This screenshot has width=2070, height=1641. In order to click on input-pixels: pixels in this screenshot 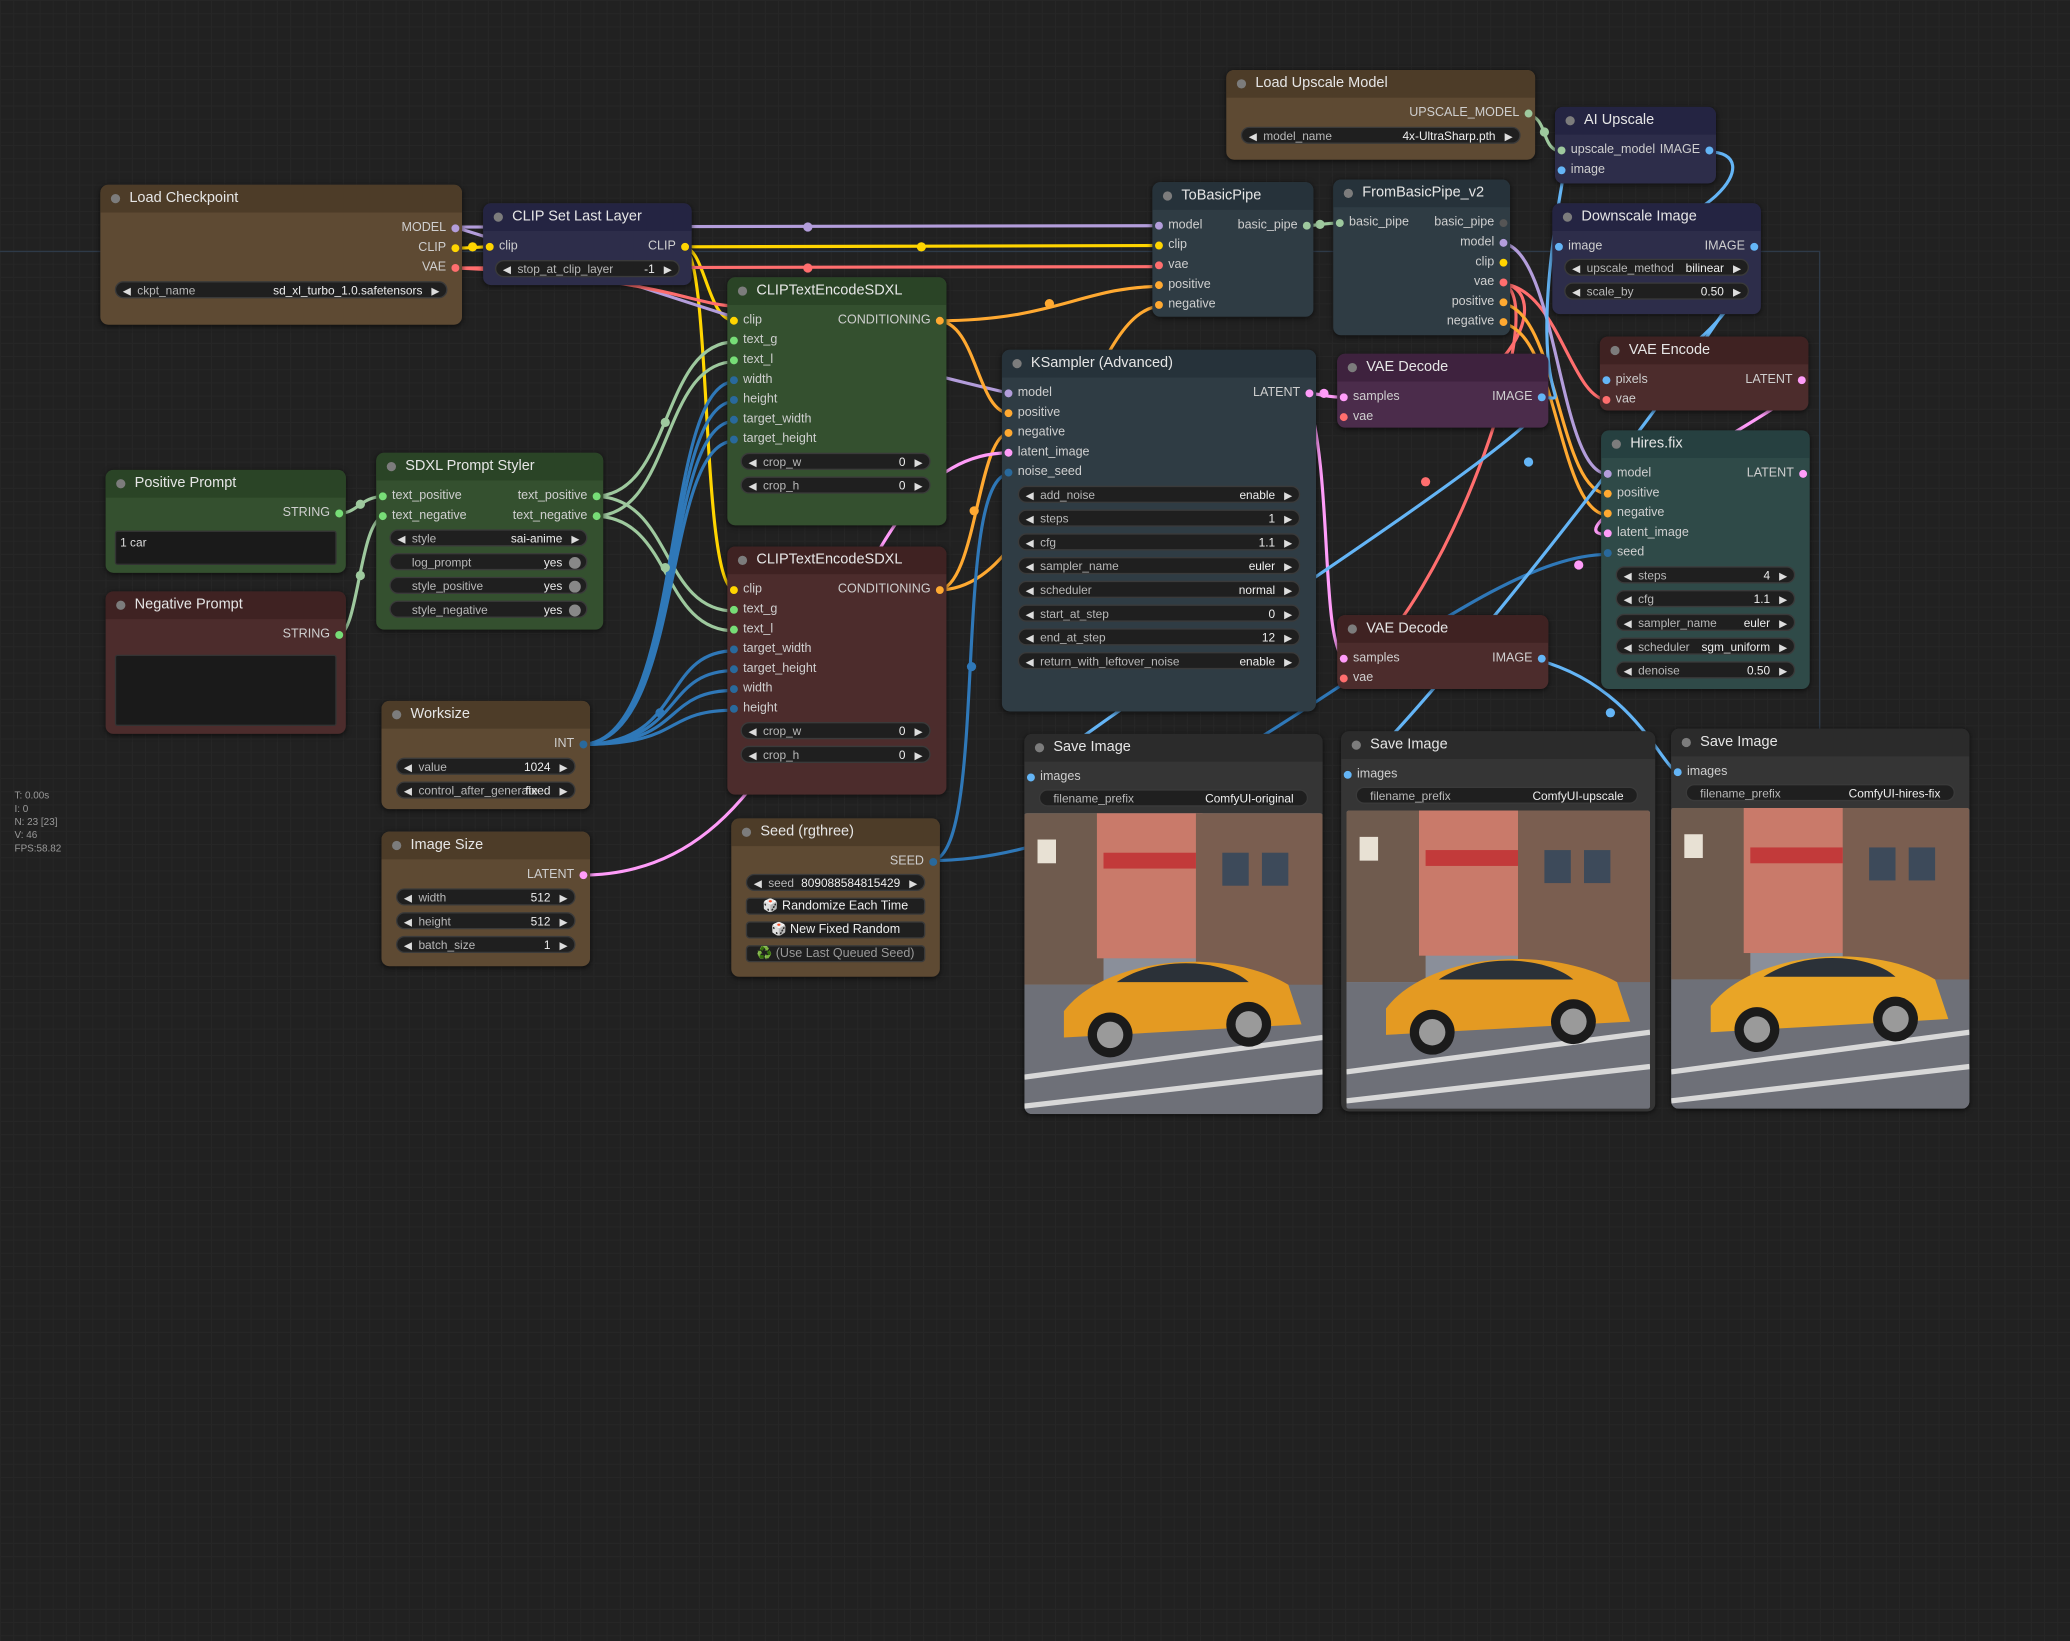, I will do `click(1624, 380)`.